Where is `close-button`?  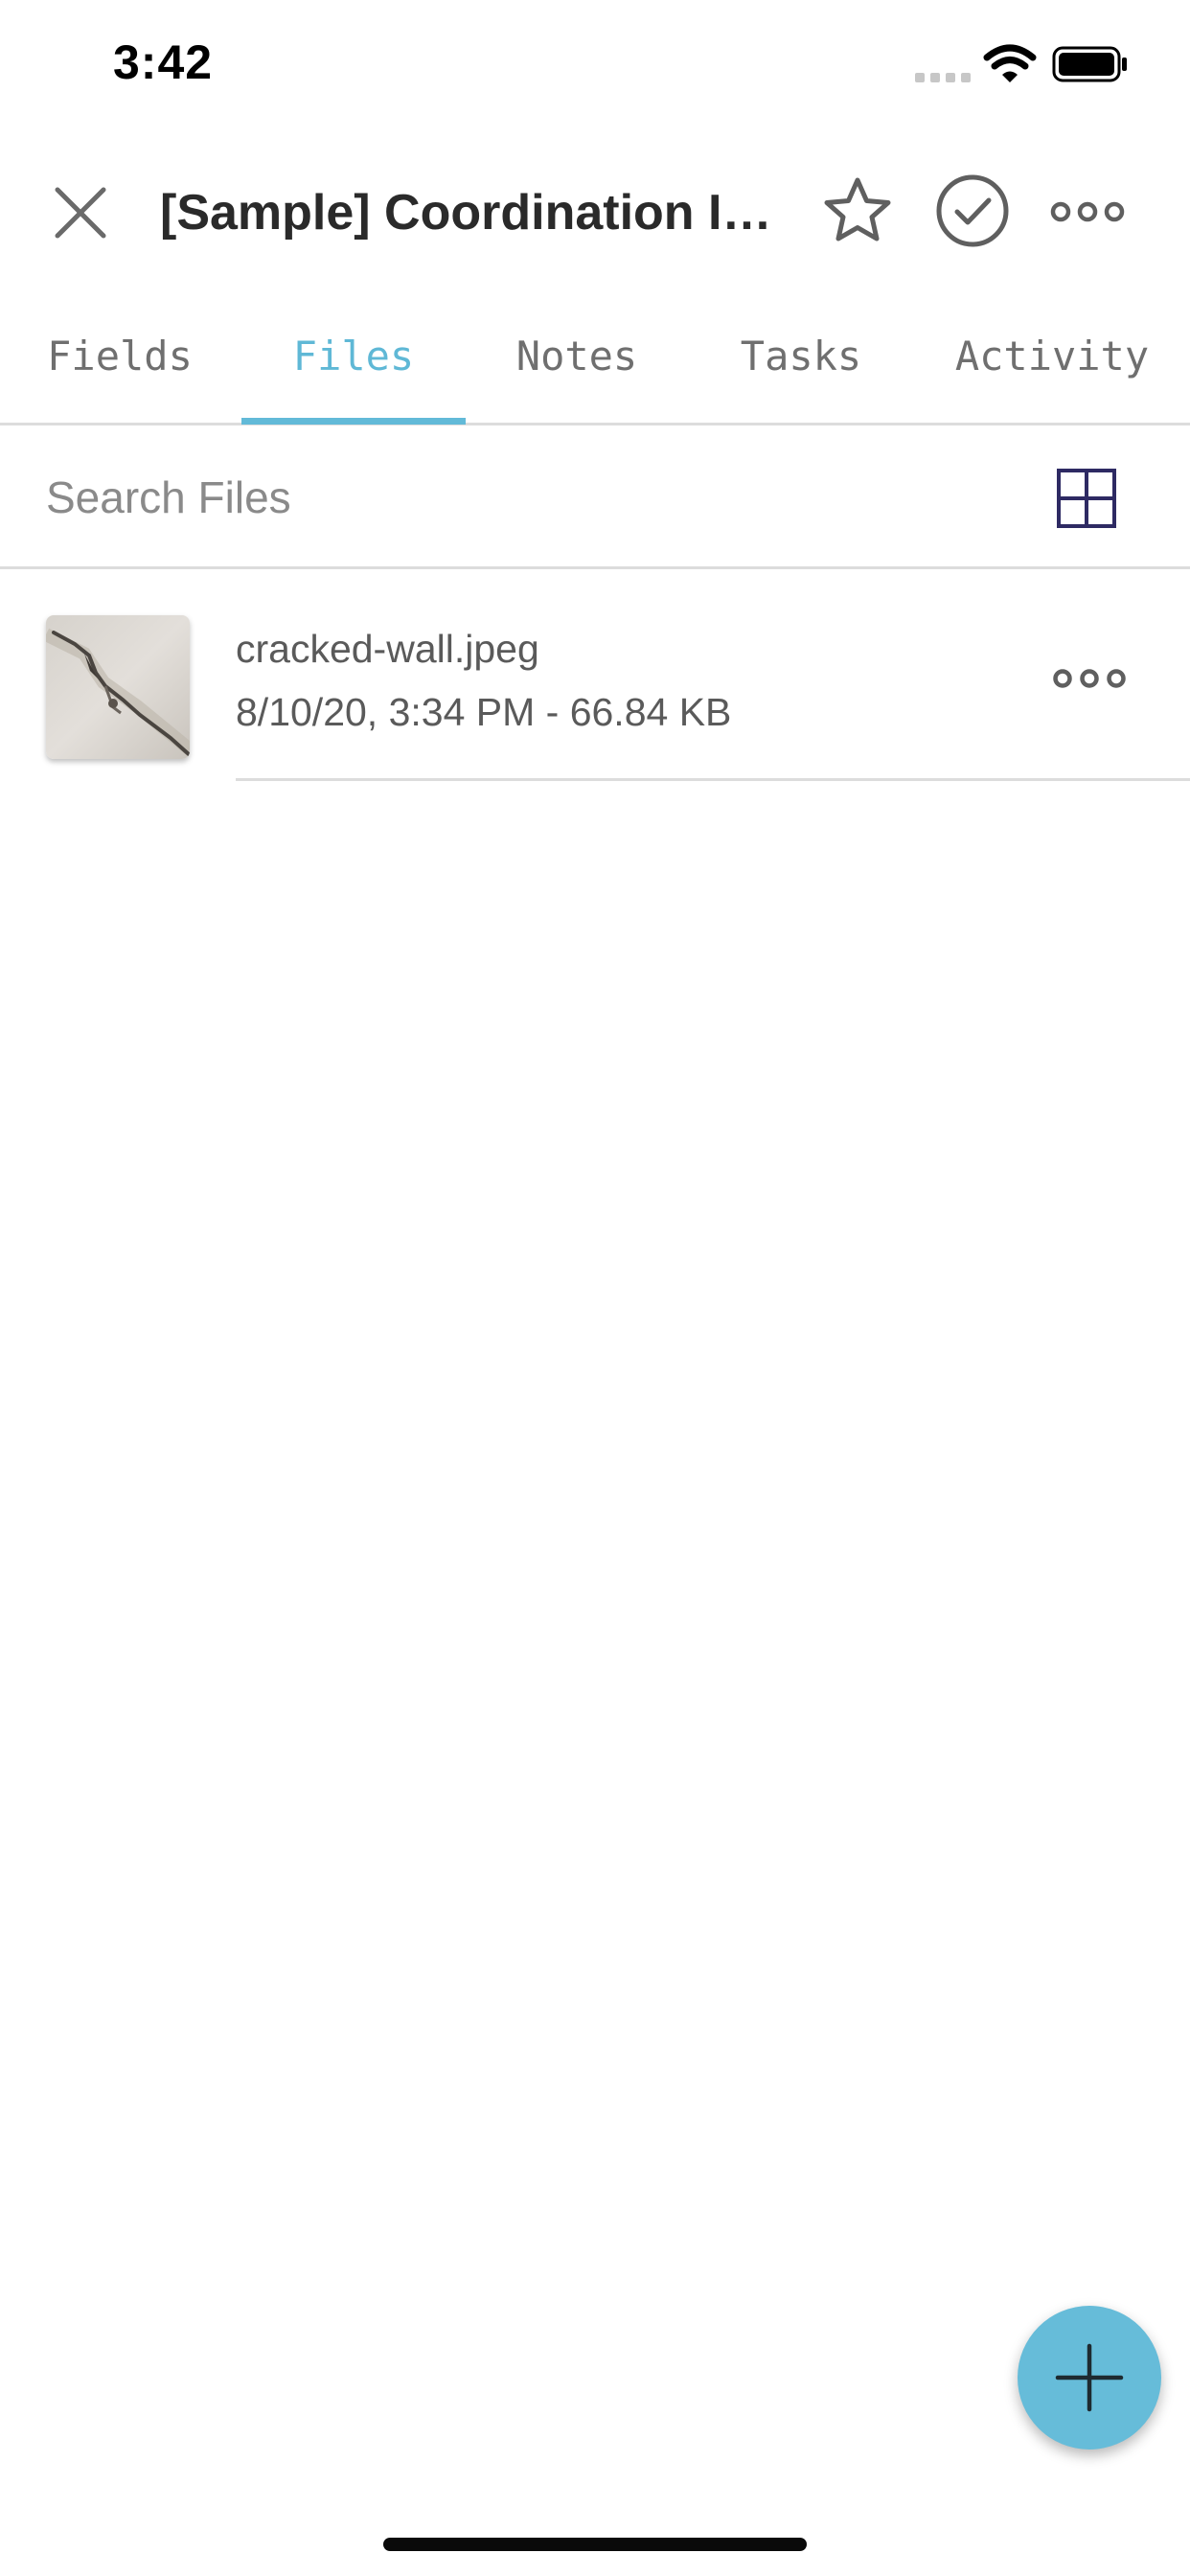 close-button is located at coordinates (81, 212).